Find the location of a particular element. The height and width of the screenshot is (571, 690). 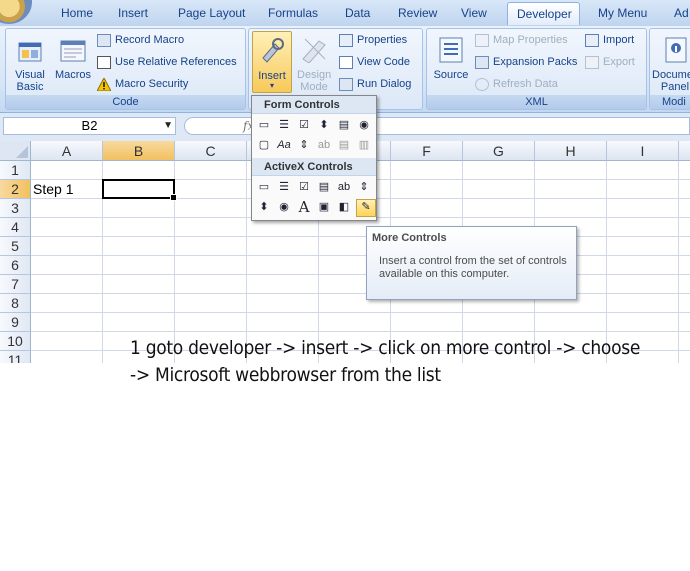

view-code-button: View Code is located at coordinates (374, 62).